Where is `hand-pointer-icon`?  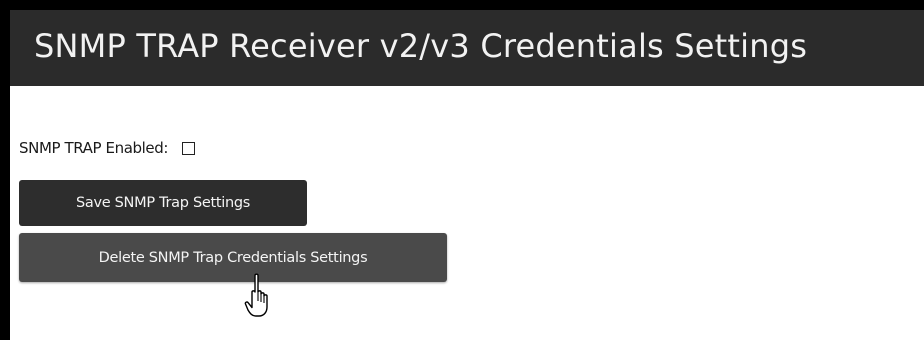
hand-pointer-icon is located at coordinates (260, 296).